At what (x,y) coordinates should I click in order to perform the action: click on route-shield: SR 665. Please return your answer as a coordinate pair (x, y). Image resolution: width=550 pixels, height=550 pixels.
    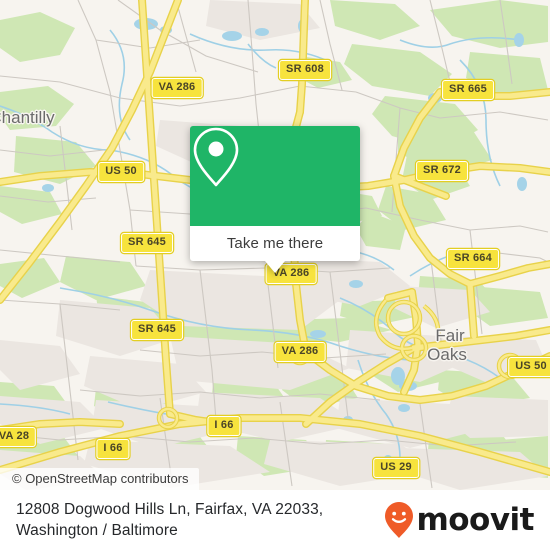
    Looking at the image, I should click on (468, 90).